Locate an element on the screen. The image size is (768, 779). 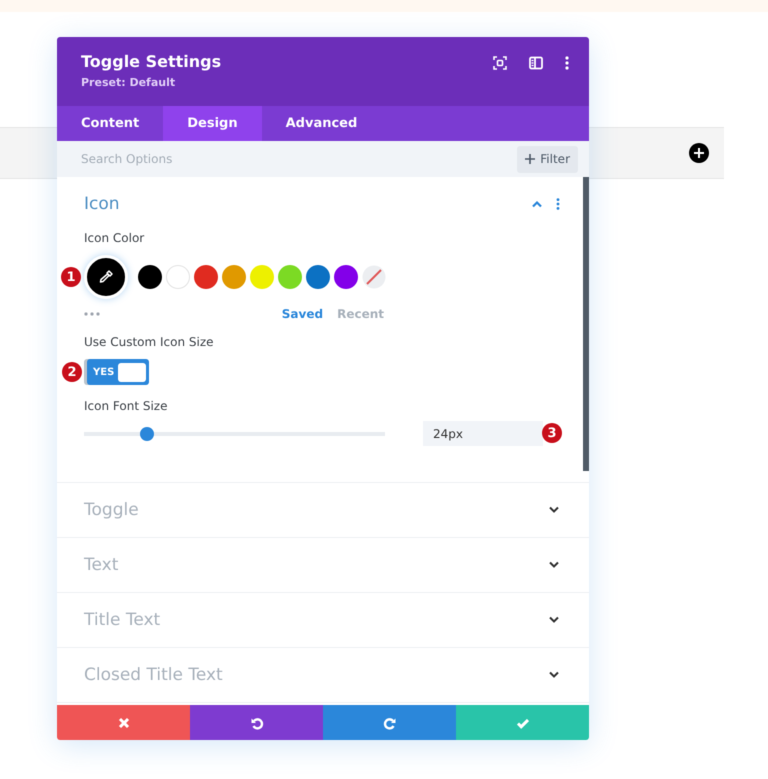
tab: Design is located at coordinates (212, 123).